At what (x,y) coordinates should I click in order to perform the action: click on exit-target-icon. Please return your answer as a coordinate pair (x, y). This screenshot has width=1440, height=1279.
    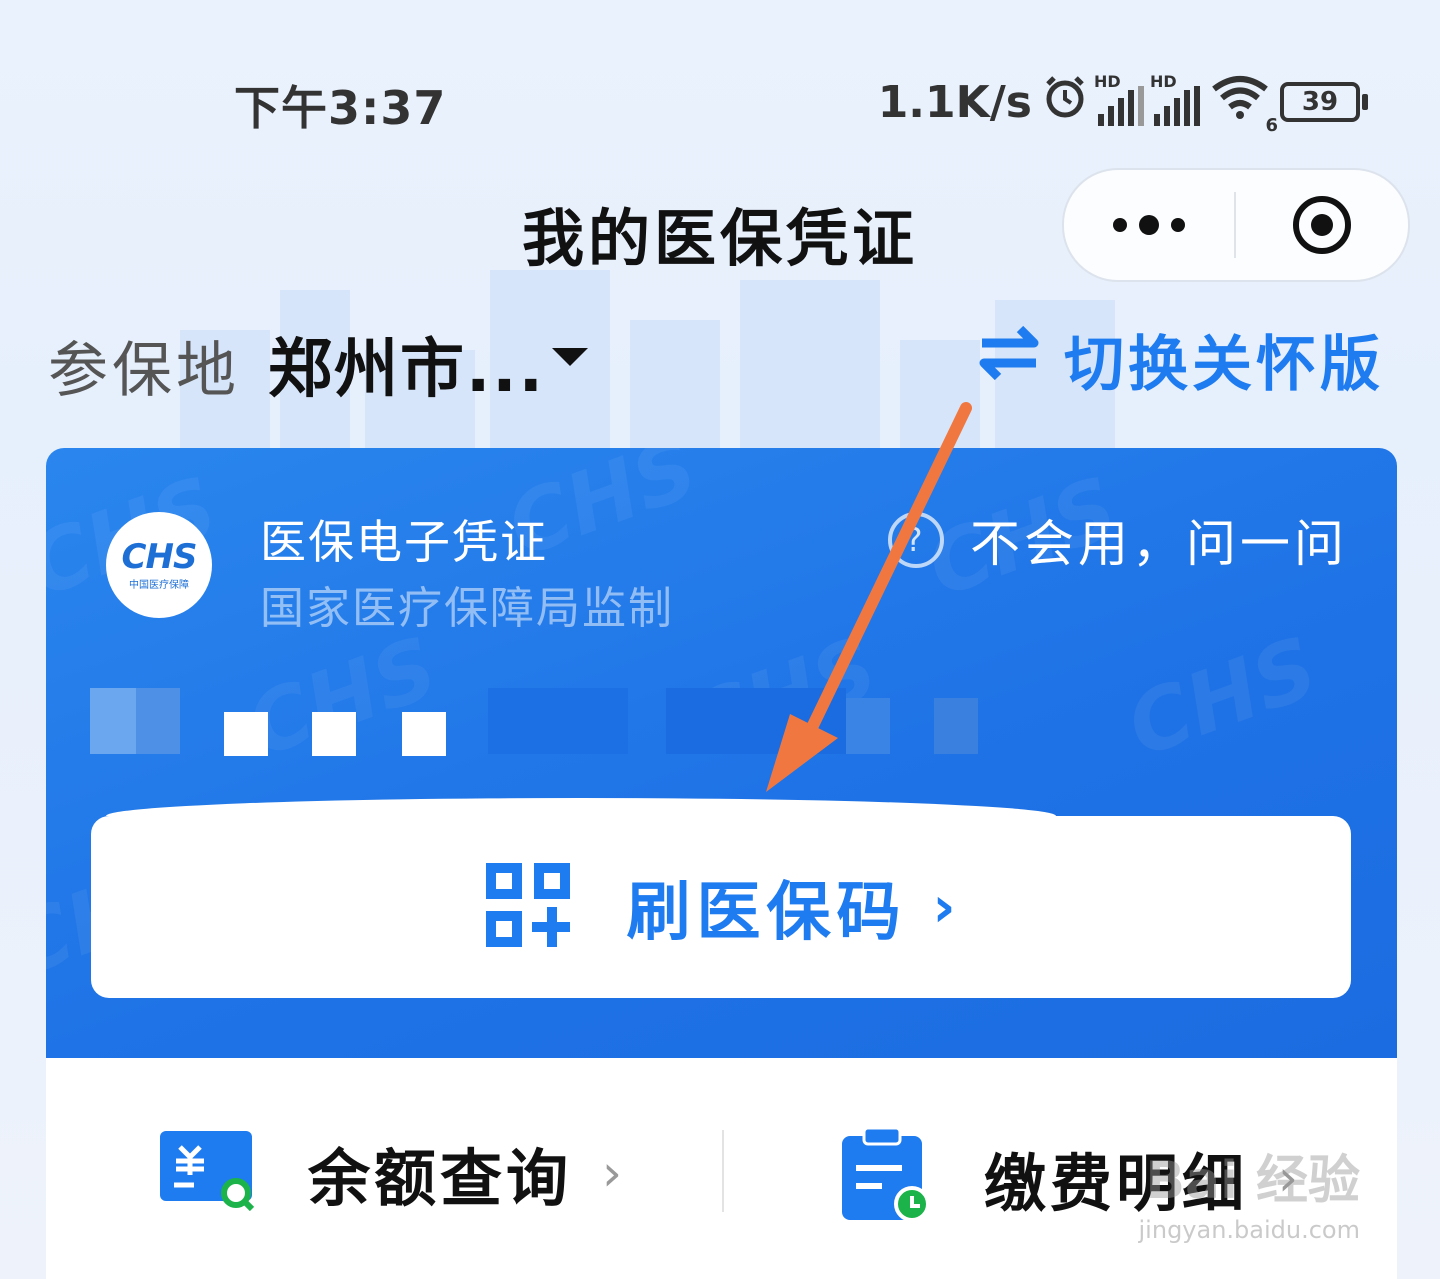
    Looking at the image, I should click on (1322, 225).